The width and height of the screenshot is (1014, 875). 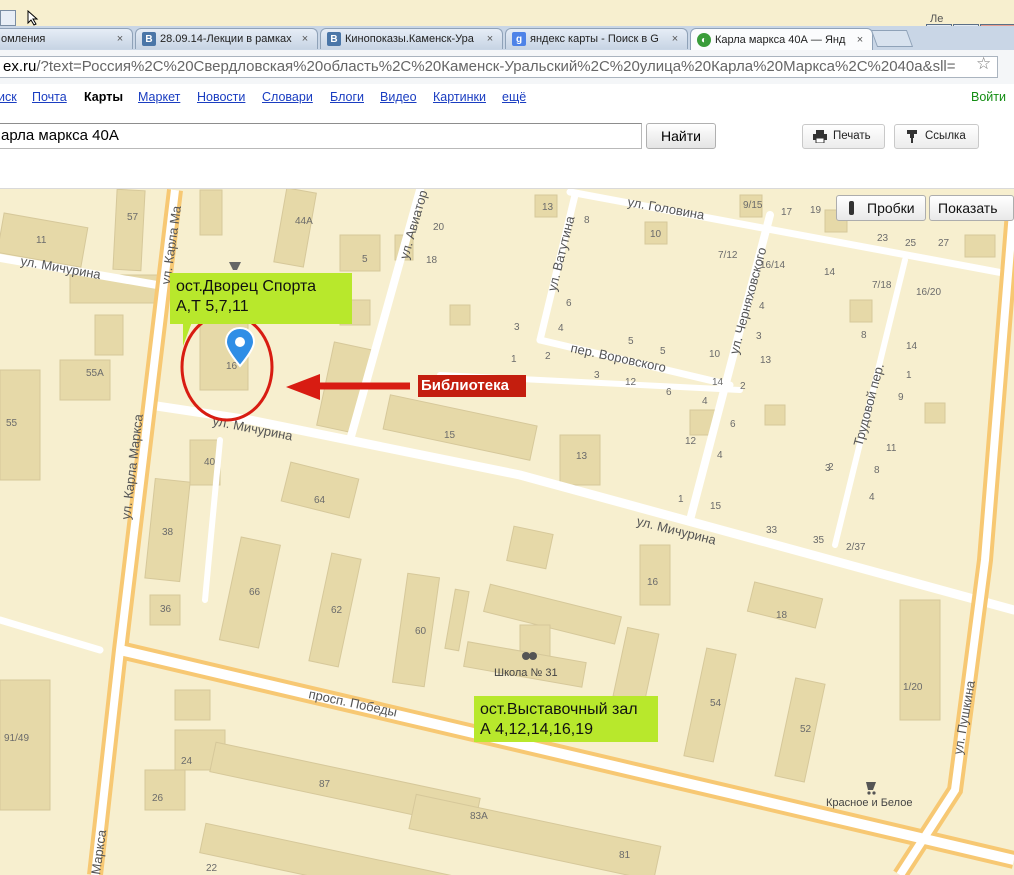 What do you see at coordinates (983, 64) in the screenshot?
I see `star-icon: ☆` at bounding box center [983, 64].